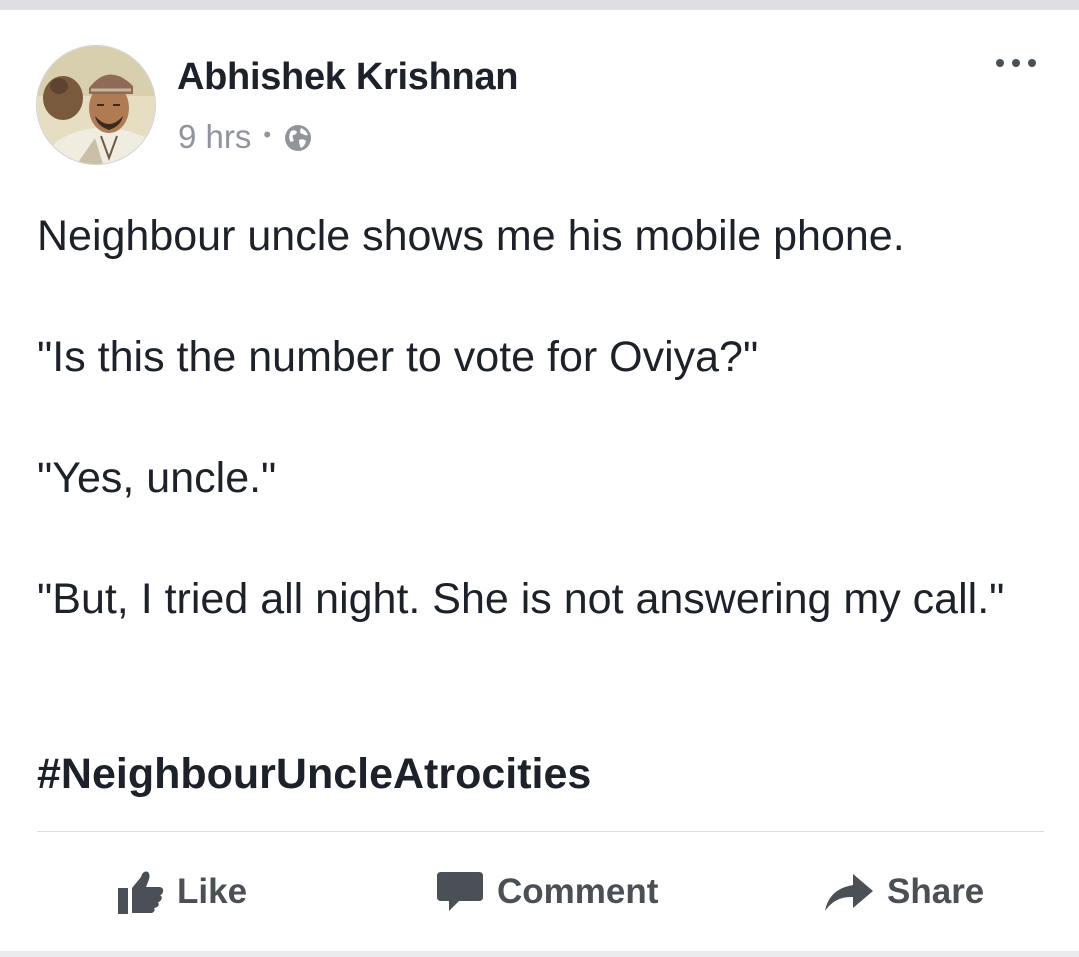 The image size is (1079, 957). Describe the element at coordinates (460, 892) in the screenshot. I see `speech-bubble-icon` at that location.